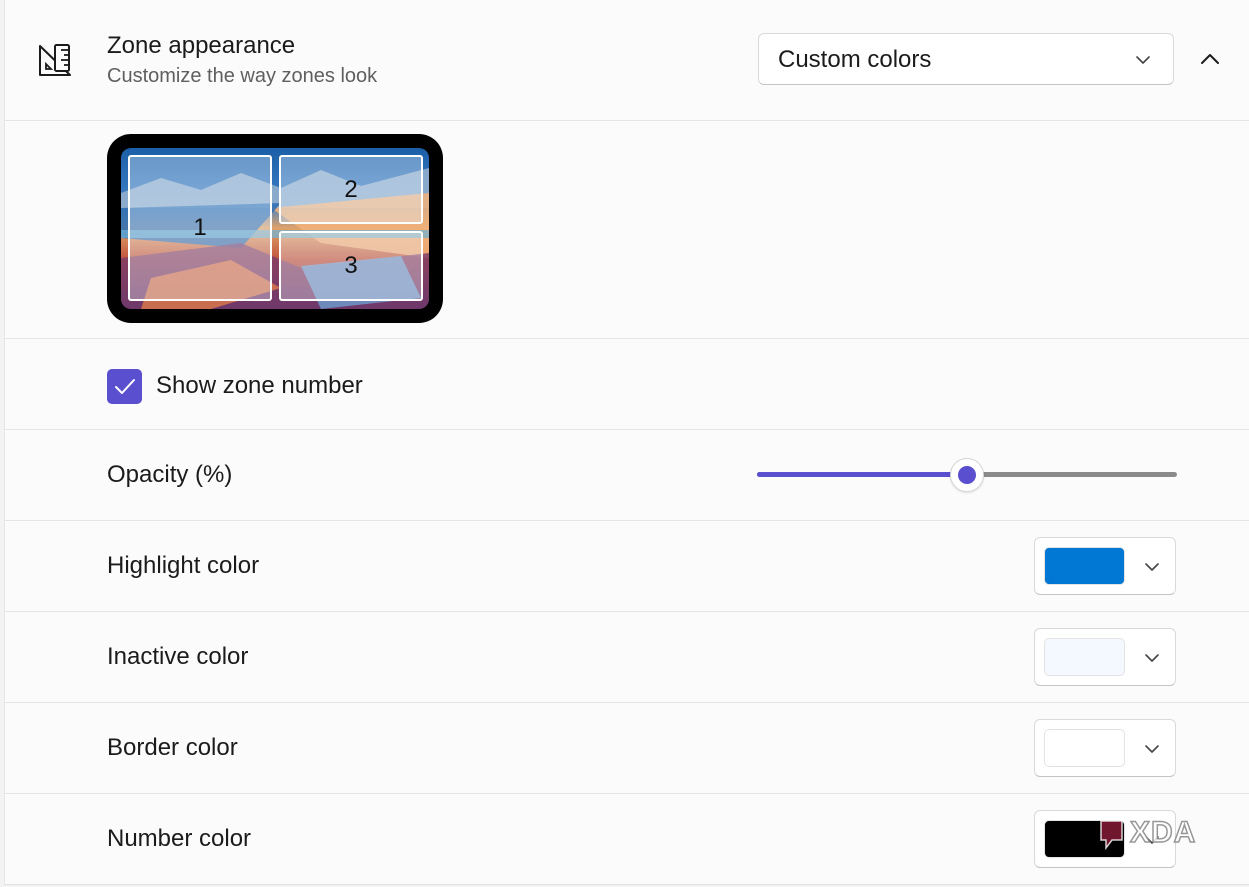 This screenshot has height=887, width=1249. I want to click on zone-3: 3, so click(351, 266).